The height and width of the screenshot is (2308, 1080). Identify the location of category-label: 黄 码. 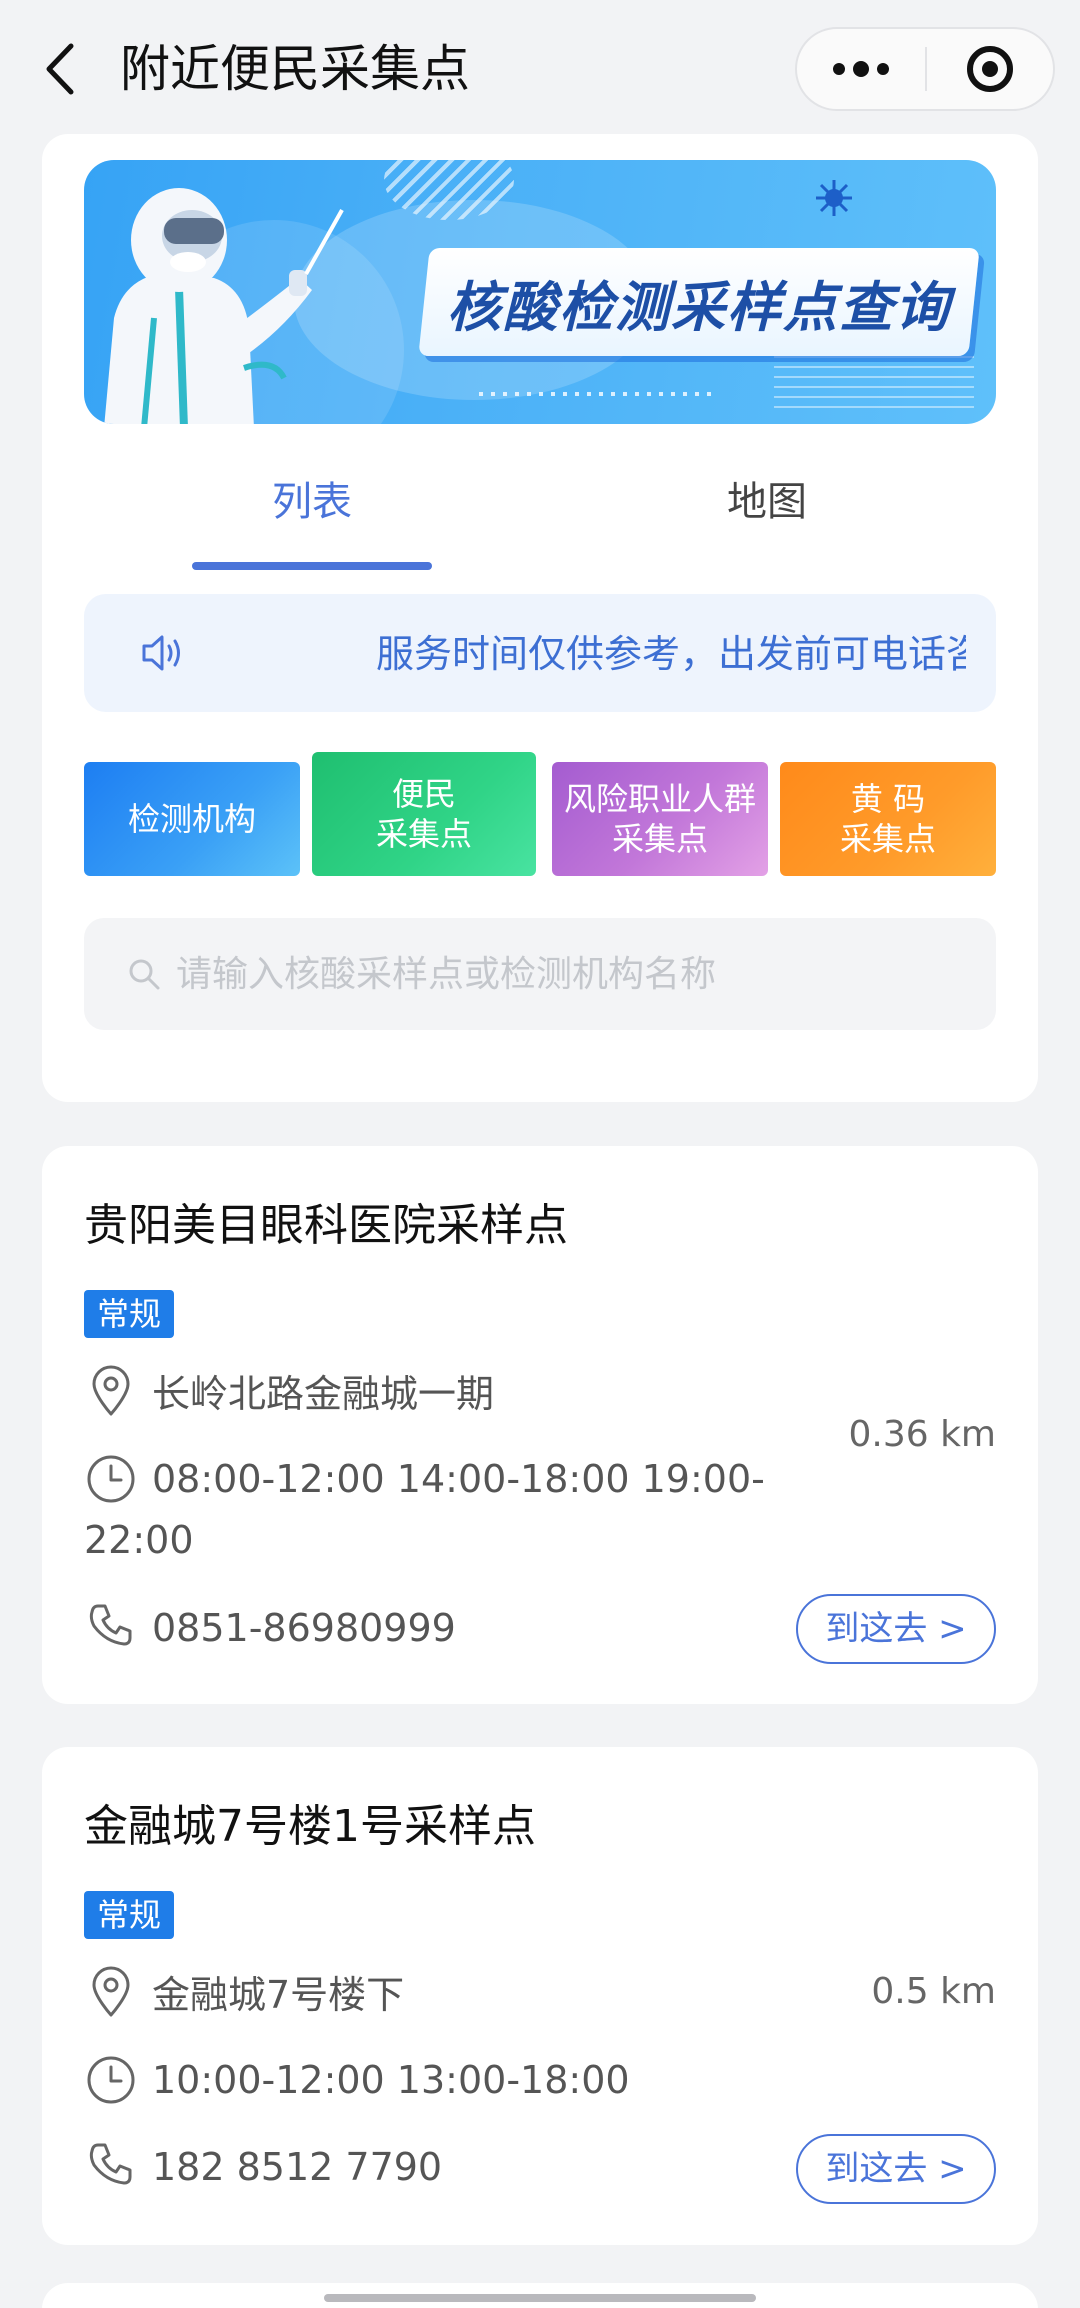
(888, 799).